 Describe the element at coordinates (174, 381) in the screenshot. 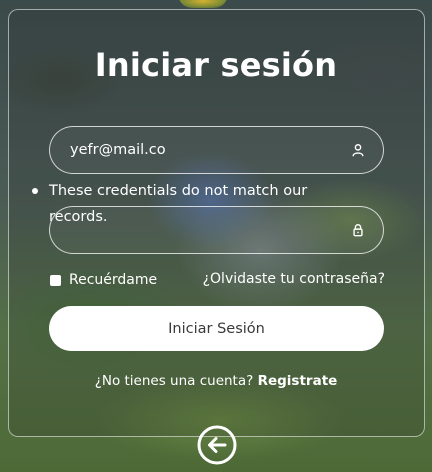

I see `signup-prompt: ¿No tienes una cuenta?` at that location.